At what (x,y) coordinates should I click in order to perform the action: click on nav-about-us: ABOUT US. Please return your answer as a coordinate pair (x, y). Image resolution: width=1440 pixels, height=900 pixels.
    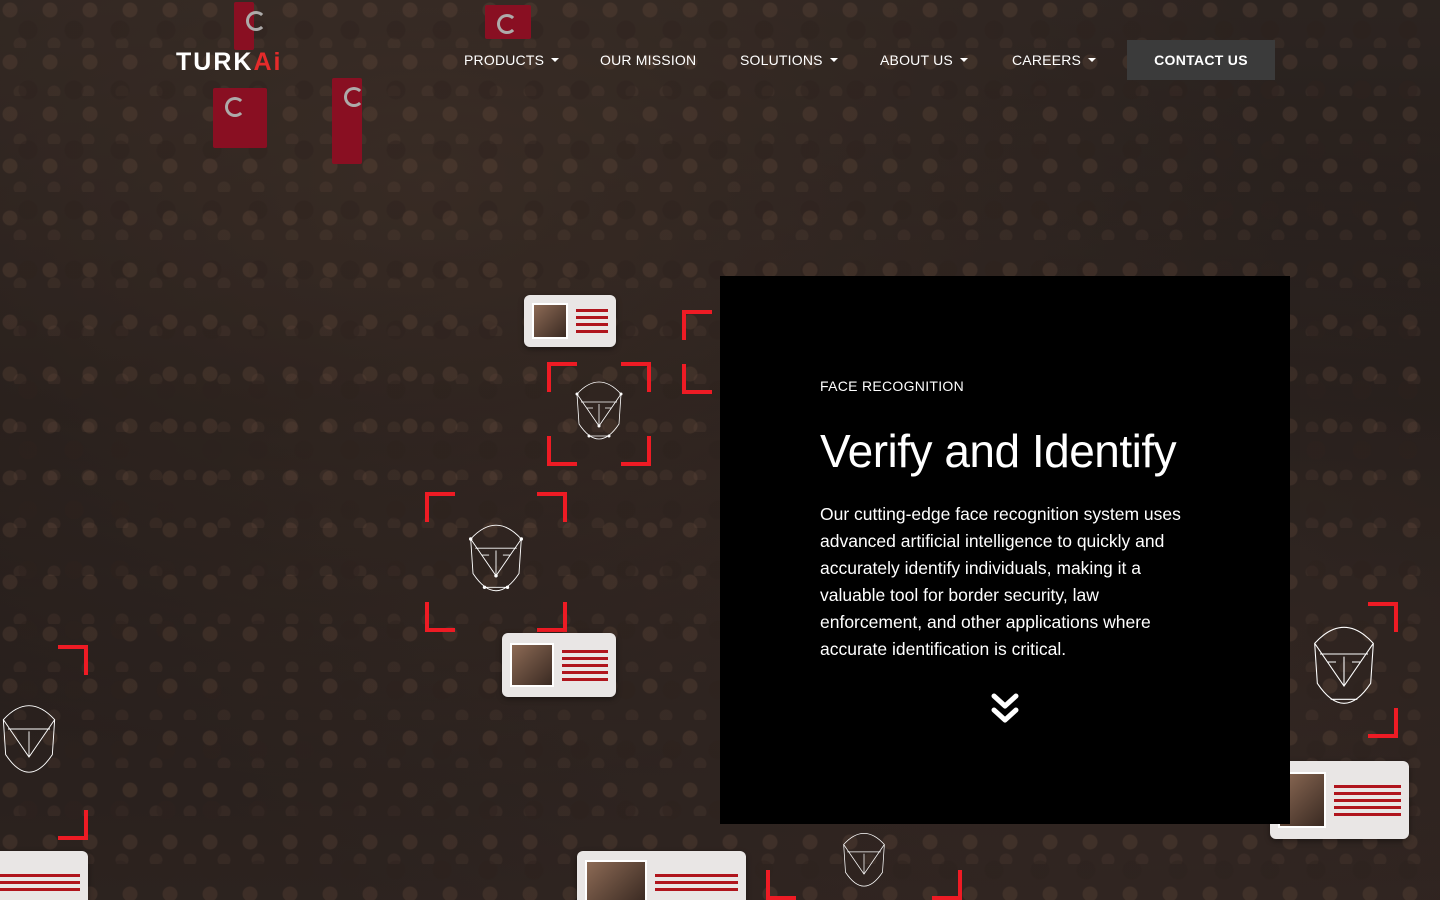
    Looking at the image, I should click on (924, 60).